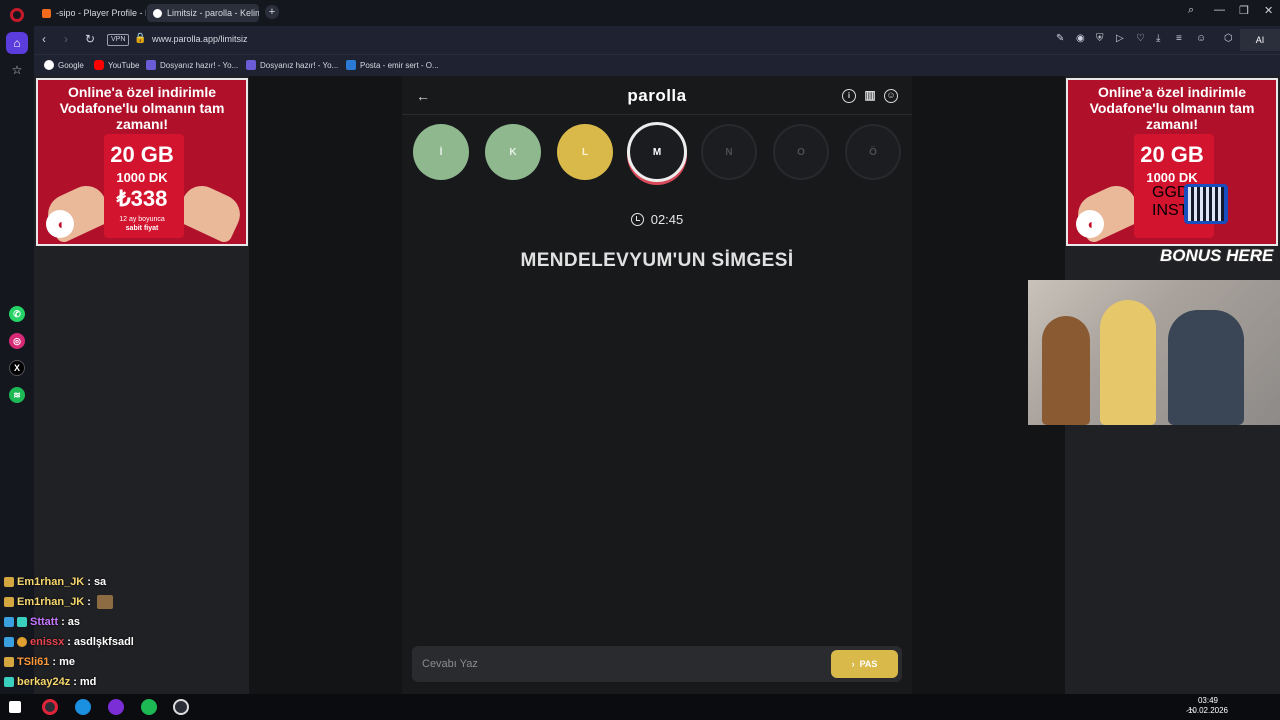 This screenshot has width=1280, height=720. I want to click on tab-parolla: Limitsiz - parolla - Kelime, so click(203, 13).